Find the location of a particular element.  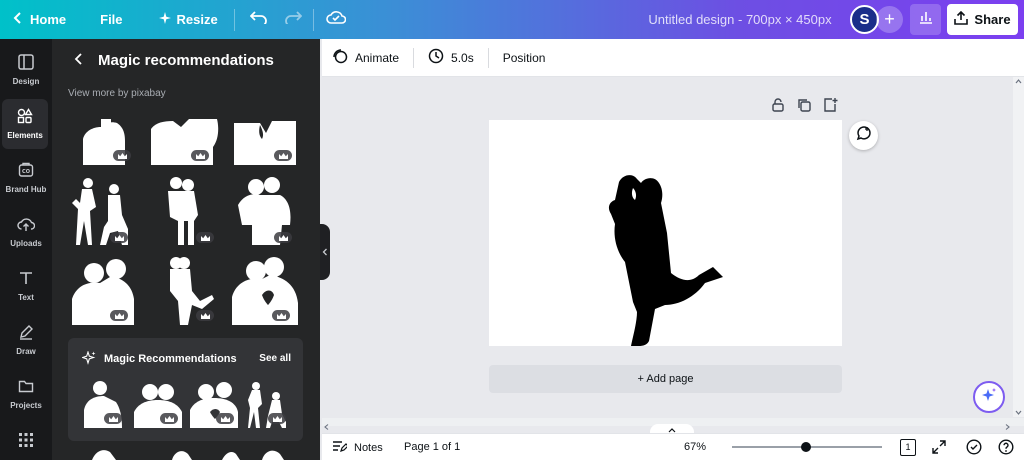

rail-item-uploads: Uploads is located at coordinates (26, 232).